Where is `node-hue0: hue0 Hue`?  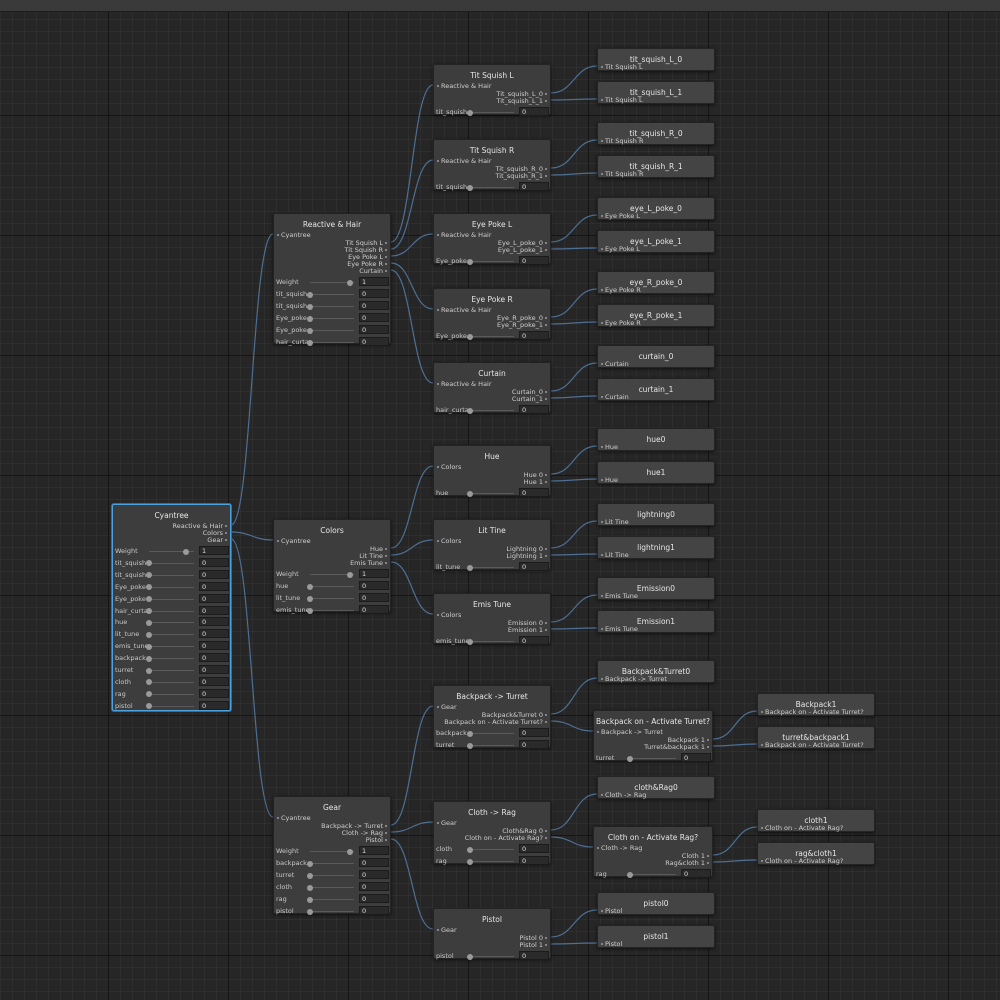 node-hue0: hue0 Hue is located at coordinates (656, 439).